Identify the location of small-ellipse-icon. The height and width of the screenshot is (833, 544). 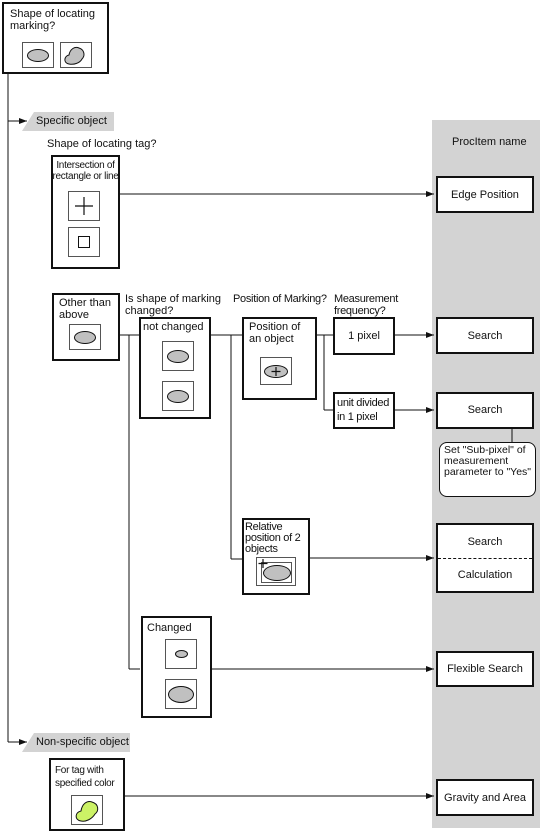
(181, 654).